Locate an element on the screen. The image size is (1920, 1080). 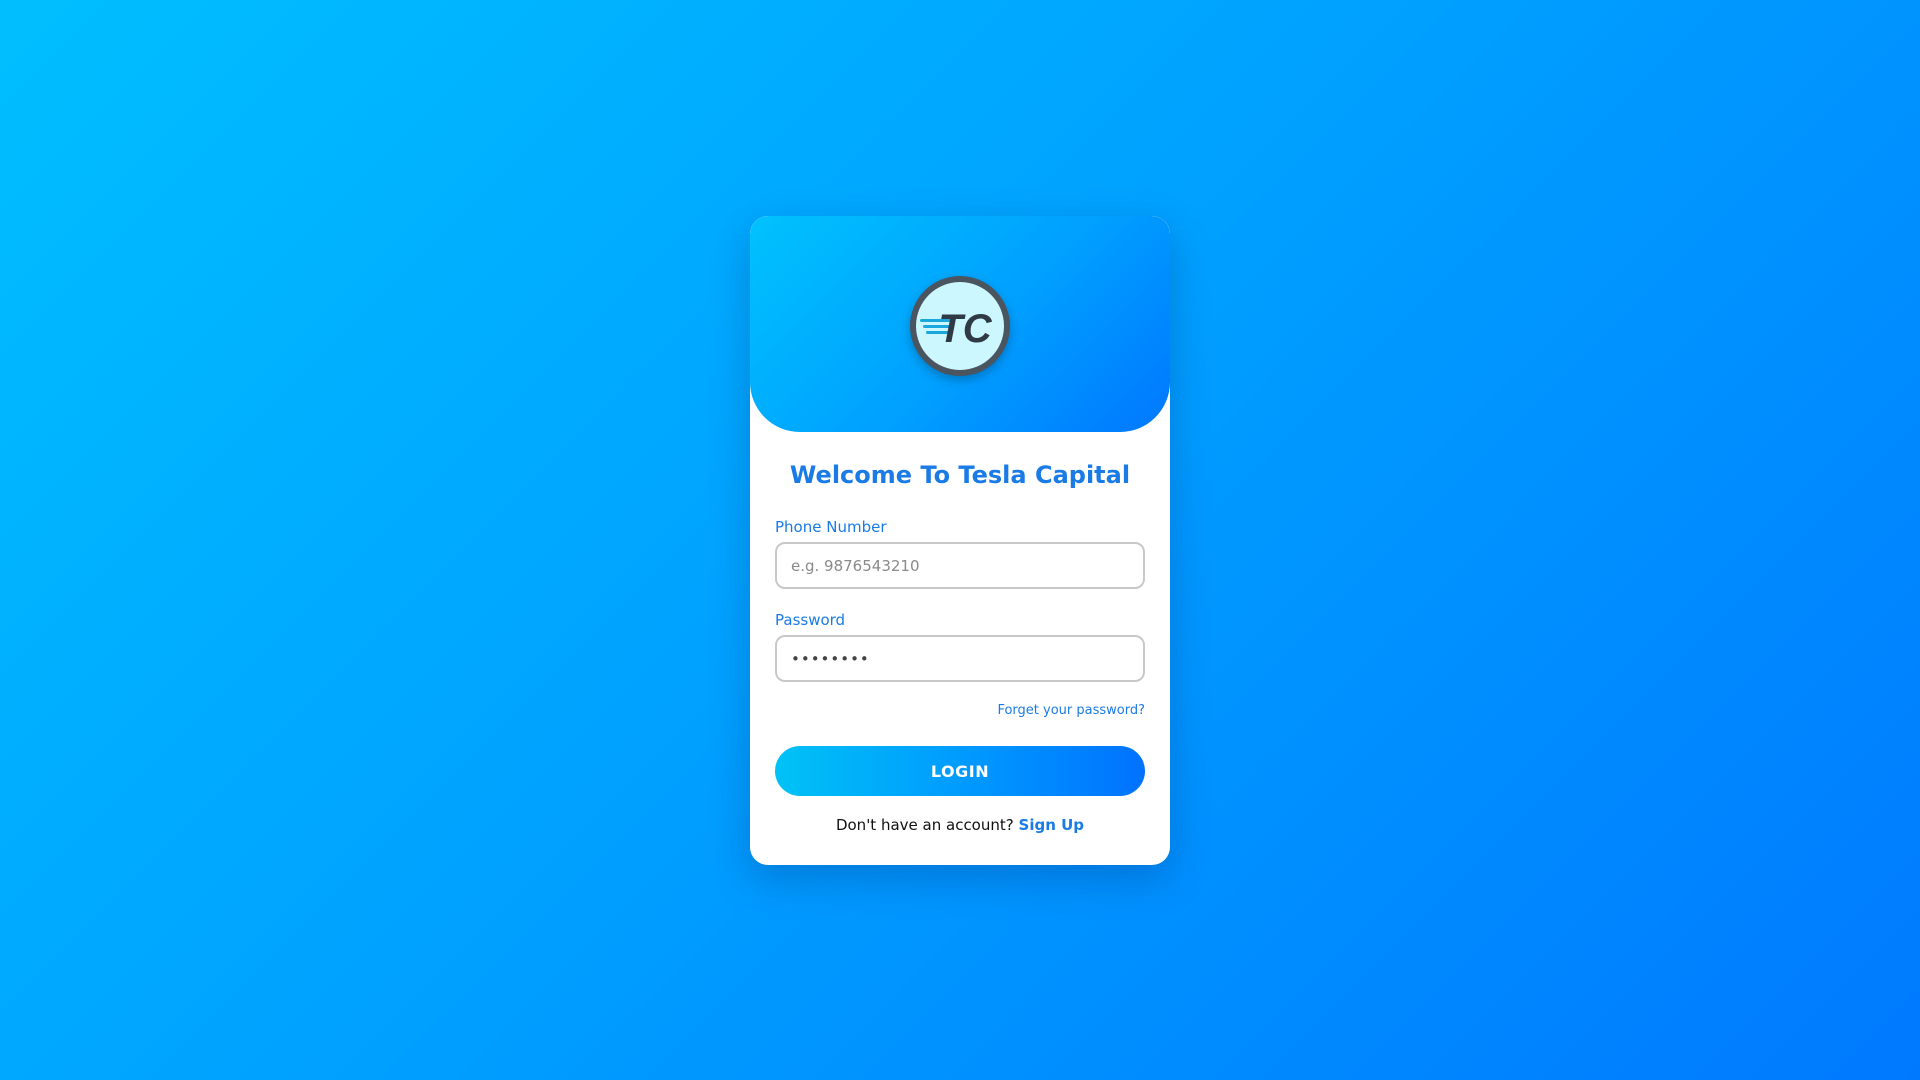
signup-prompt: Don't have an account? is located at coordinates (924, 825).